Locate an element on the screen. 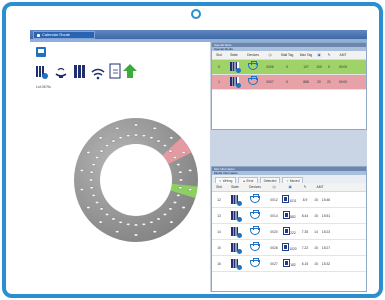  tab-error: ▲ Error is located at coordinates (248, 180).